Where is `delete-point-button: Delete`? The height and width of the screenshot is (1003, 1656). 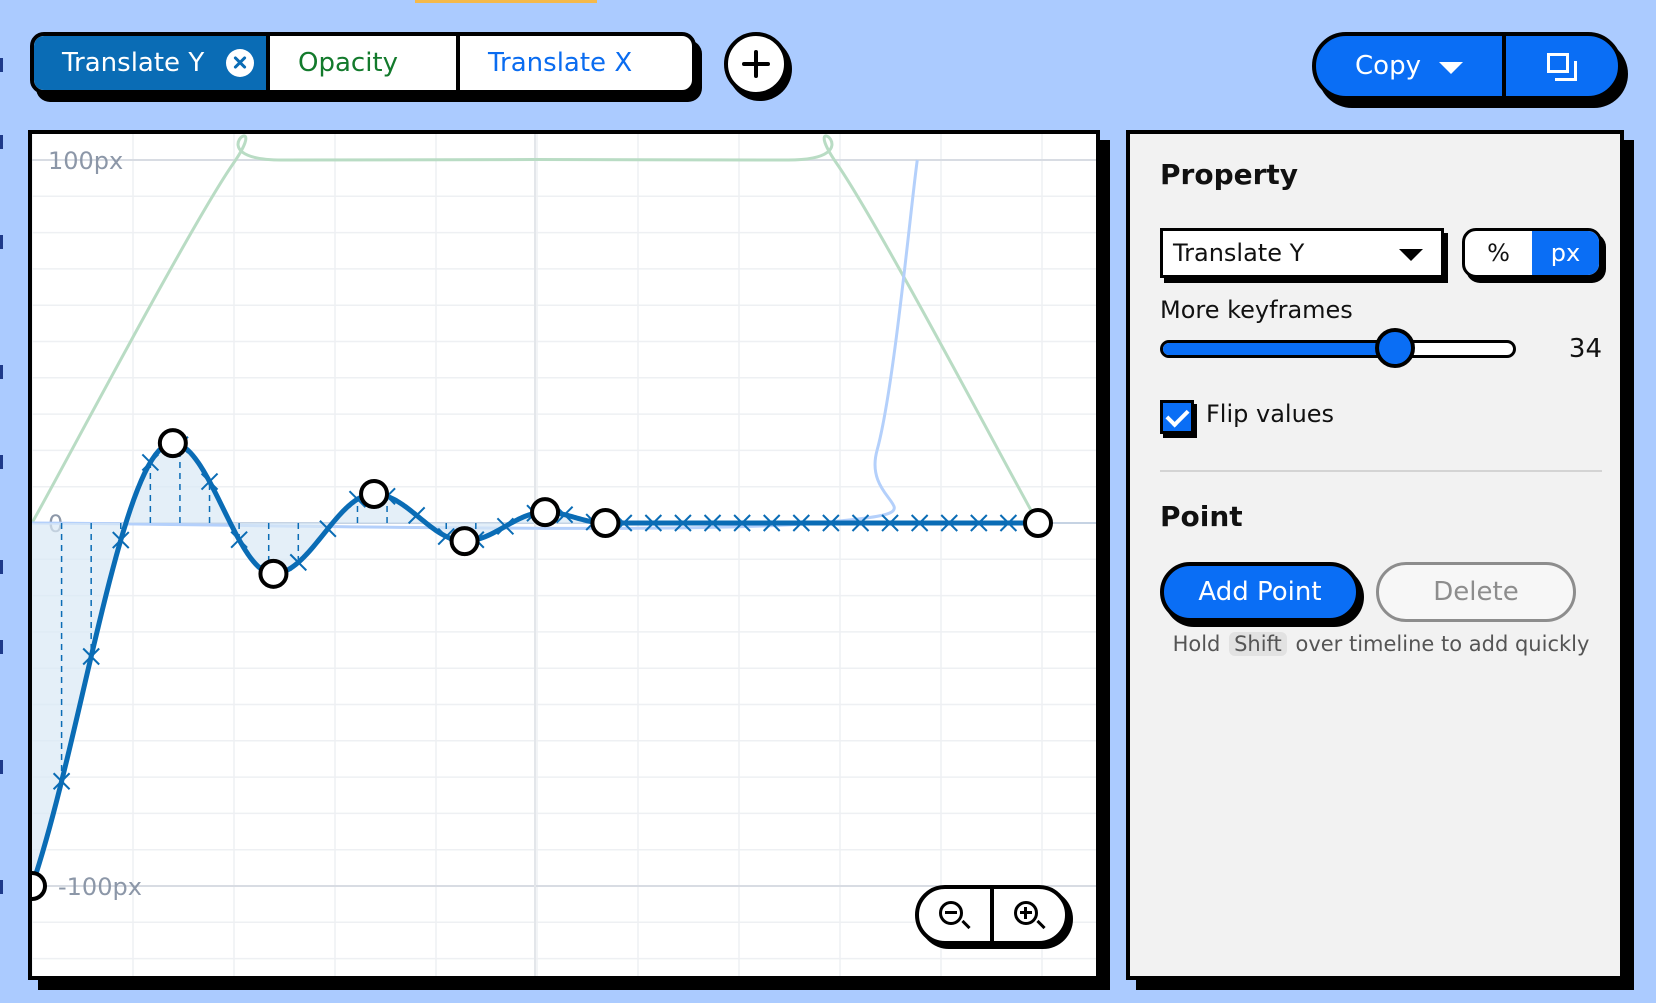 delete-point-button: Delete is located at coordinates (1476, 592).